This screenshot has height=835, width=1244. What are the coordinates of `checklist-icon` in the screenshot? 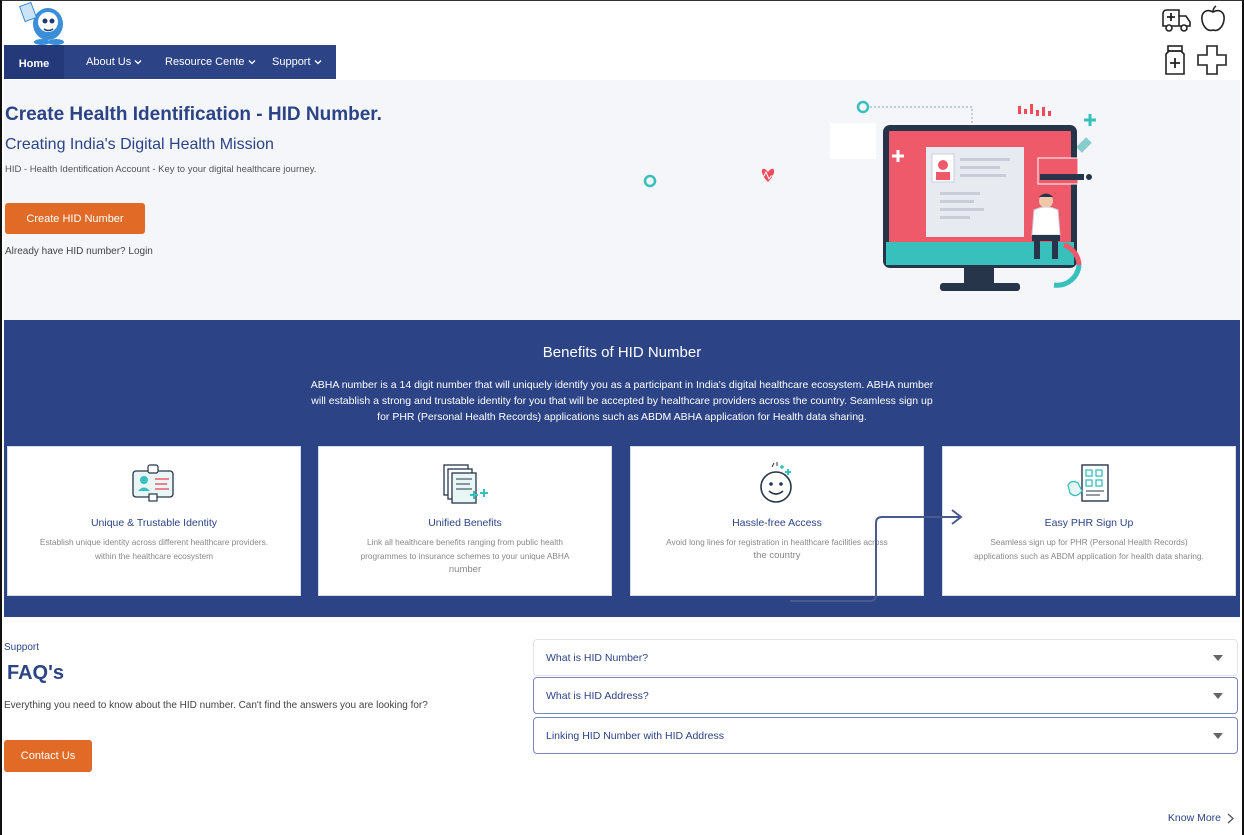 It's located at (1088, 483).